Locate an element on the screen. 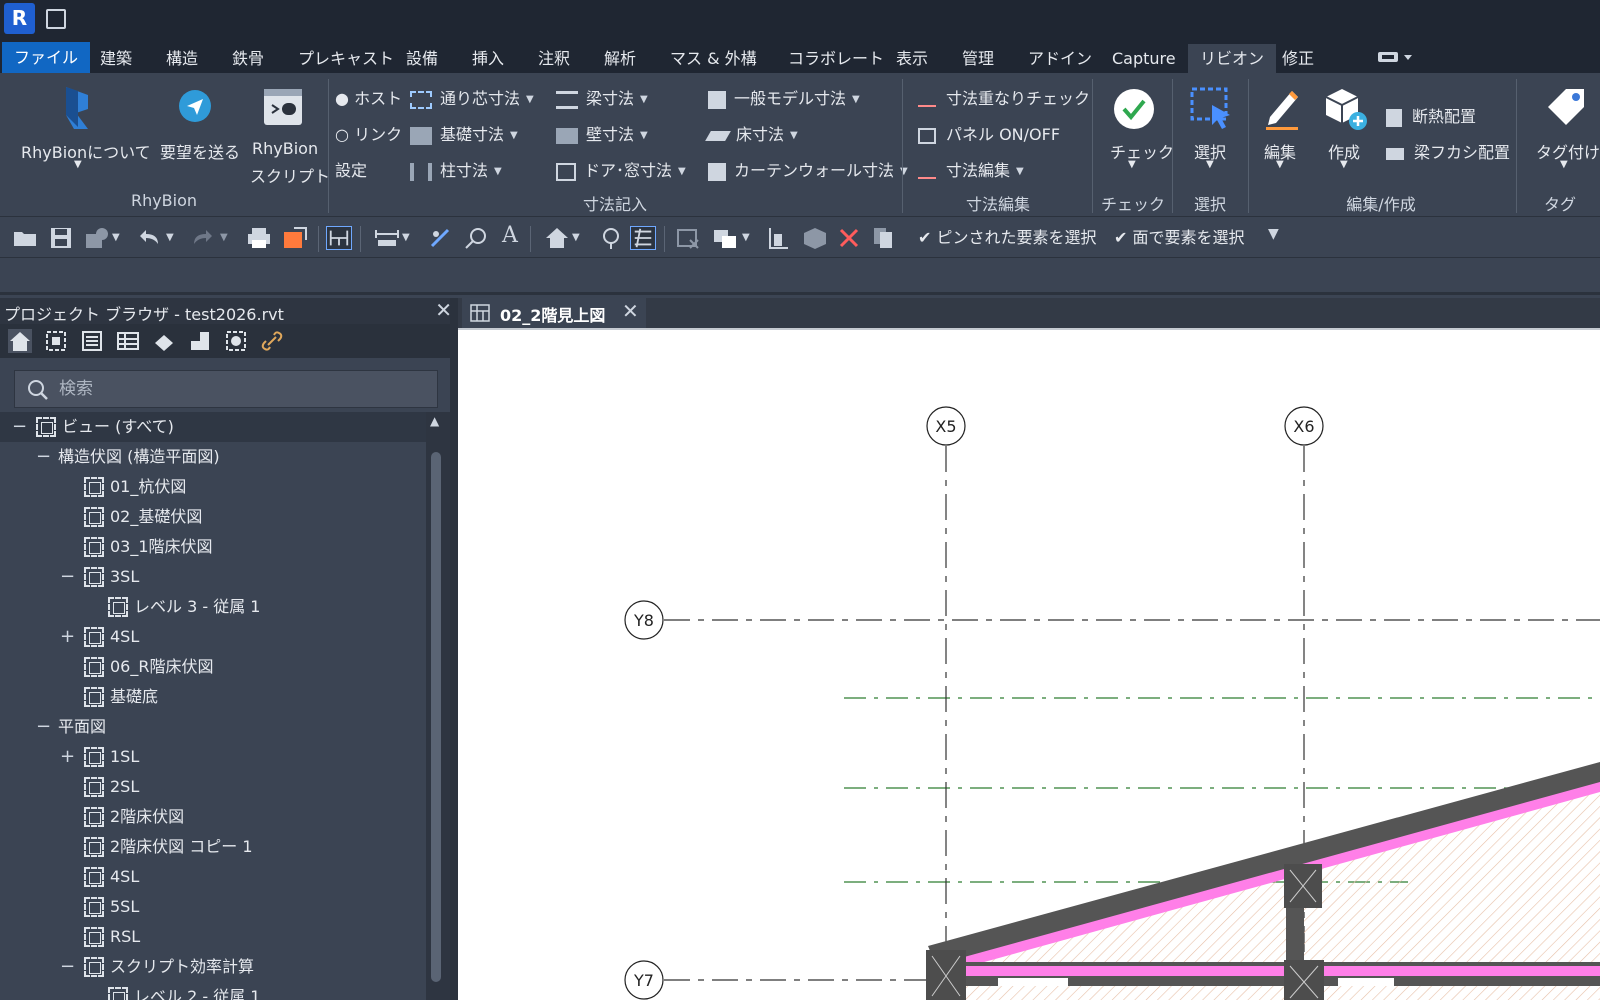 This screenshot has height=1000, width=1600. feedback-button: 要望を送る is located at coordinates (200, 151).